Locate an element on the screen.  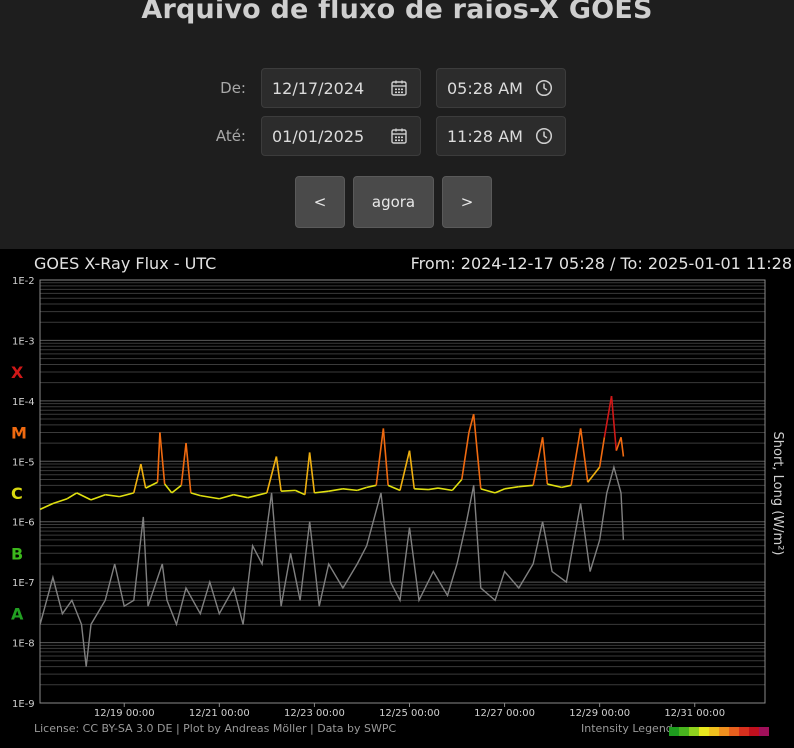
from-label: De: is located at coordinates (233, 88).